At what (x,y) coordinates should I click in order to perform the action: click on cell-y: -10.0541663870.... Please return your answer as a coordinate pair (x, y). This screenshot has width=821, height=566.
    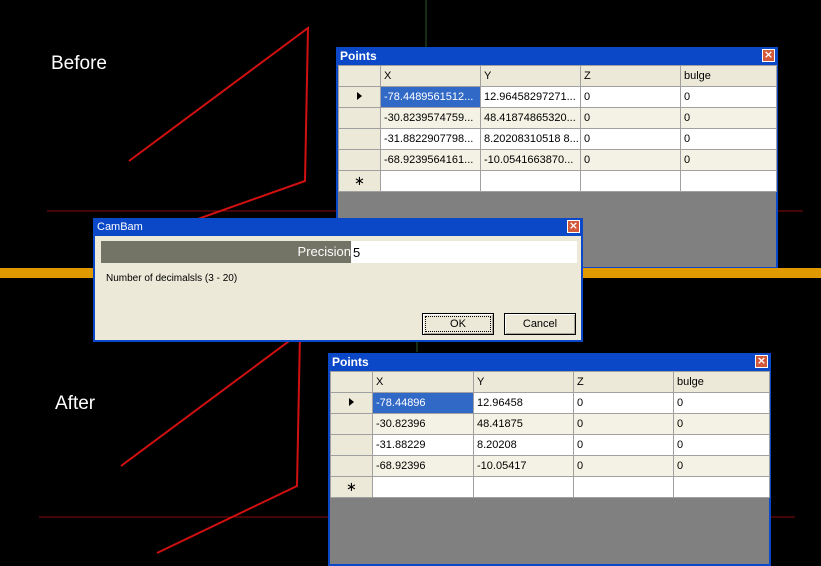
    Looking at the image, I should click on (530, 160).